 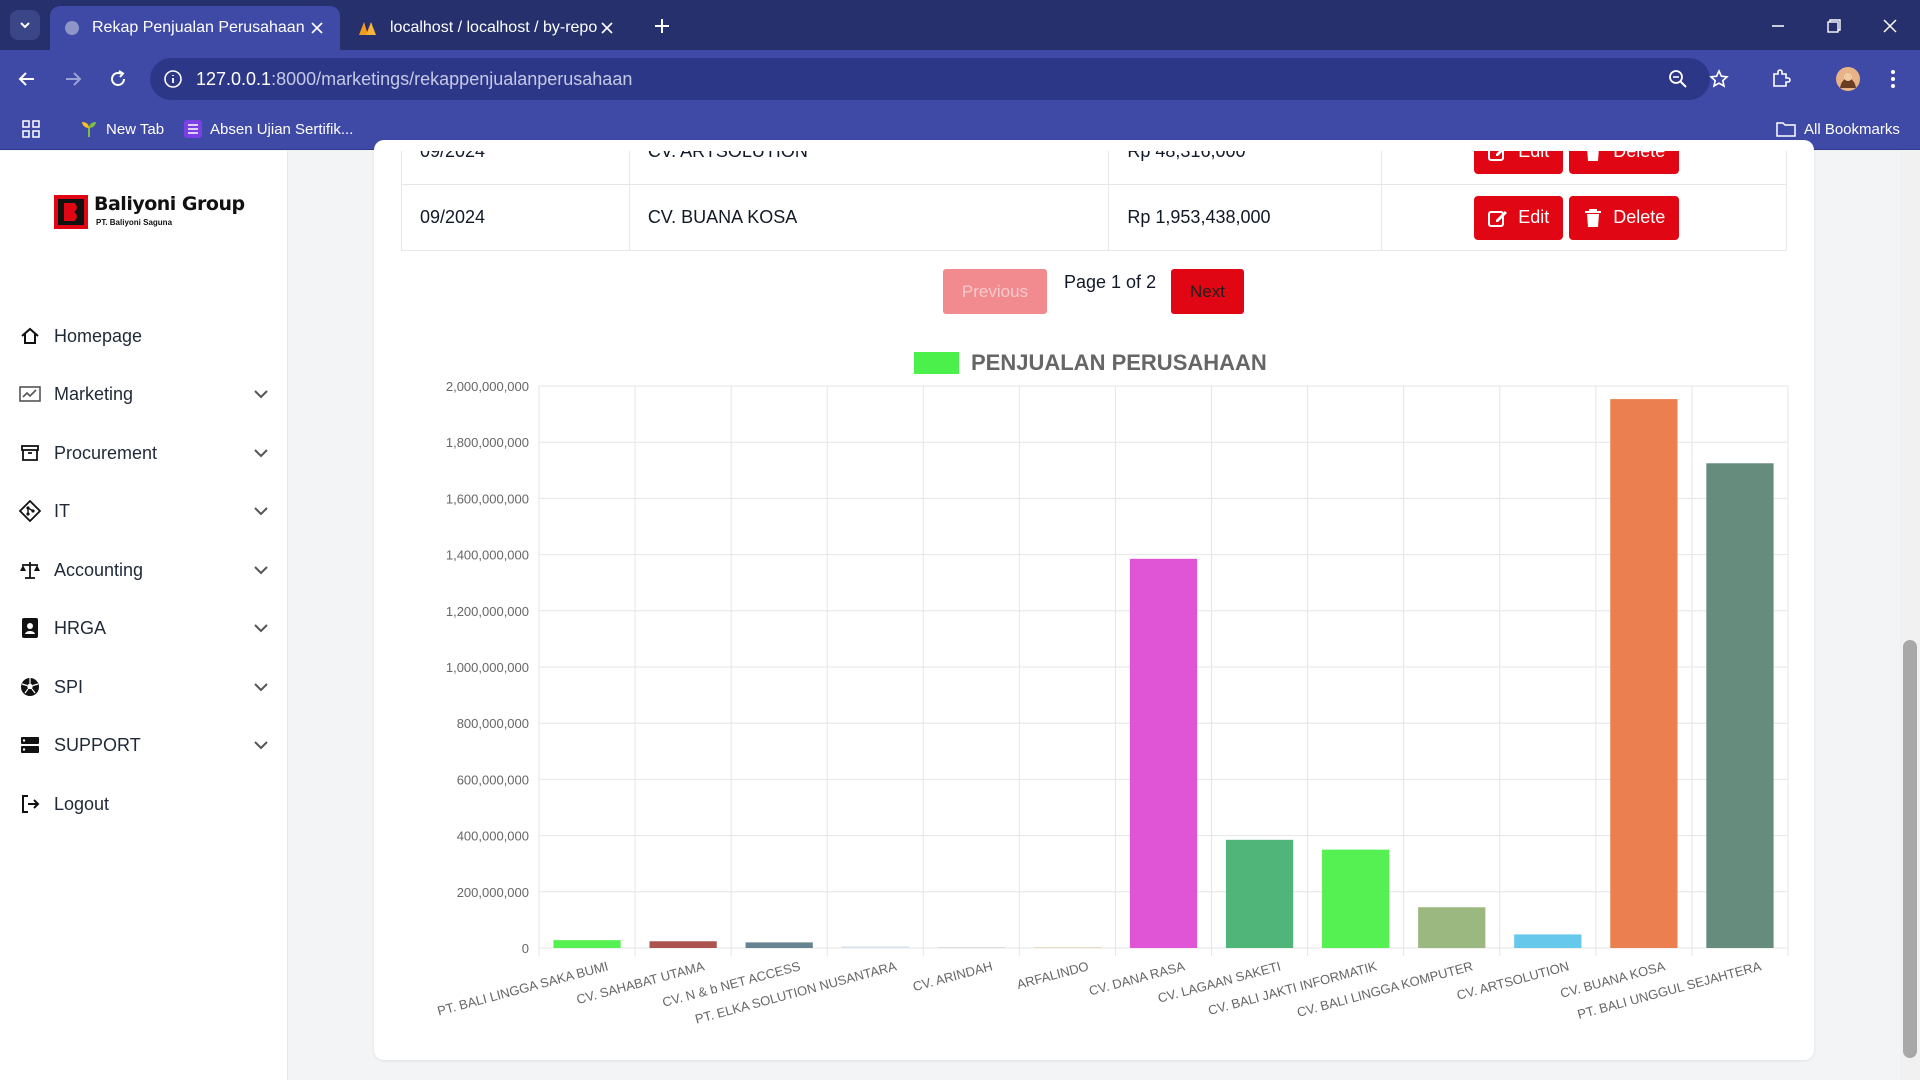 I want to click on scale-icon, so click(x=30, y=570).